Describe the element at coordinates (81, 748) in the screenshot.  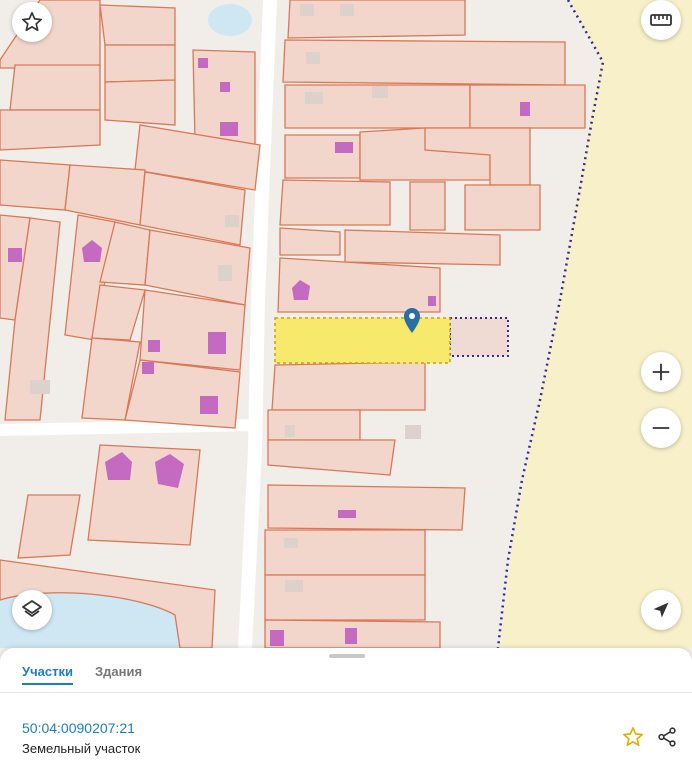
I see `object-type: Земельный участок` at that location.